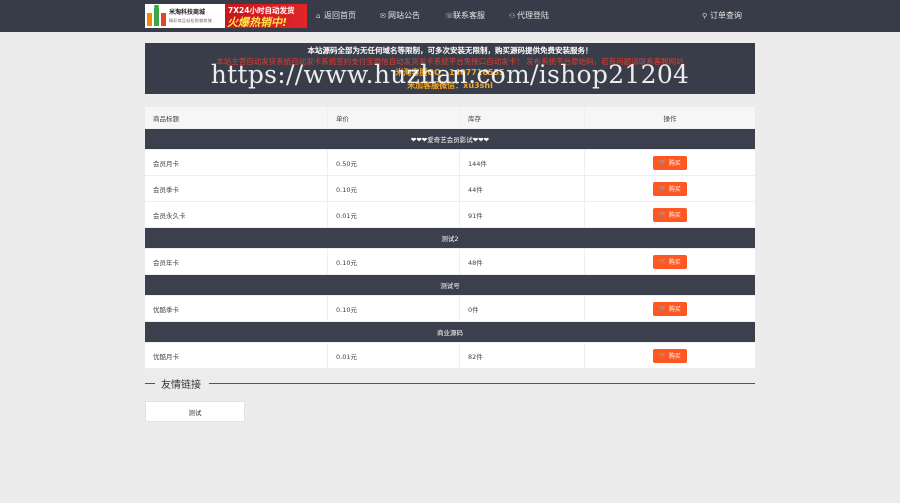 The width and height of the screenshot is (900, 503). Describe the element at coordinates (522, 117) in the screenshot. I see `col-header-stock: 库存` at that location.